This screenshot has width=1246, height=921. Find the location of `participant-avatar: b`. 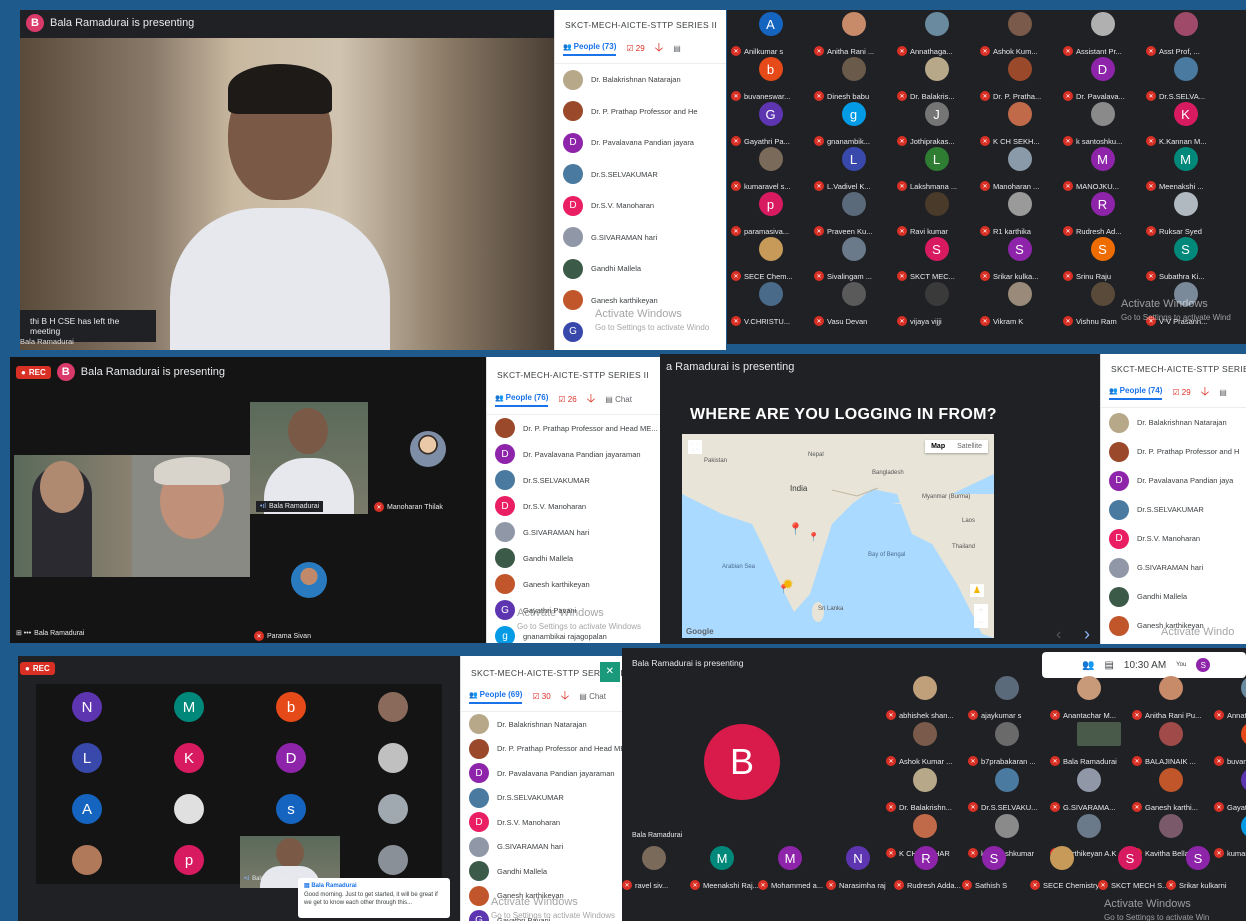

participant-avatar: b is located at coordinates (291, 707).